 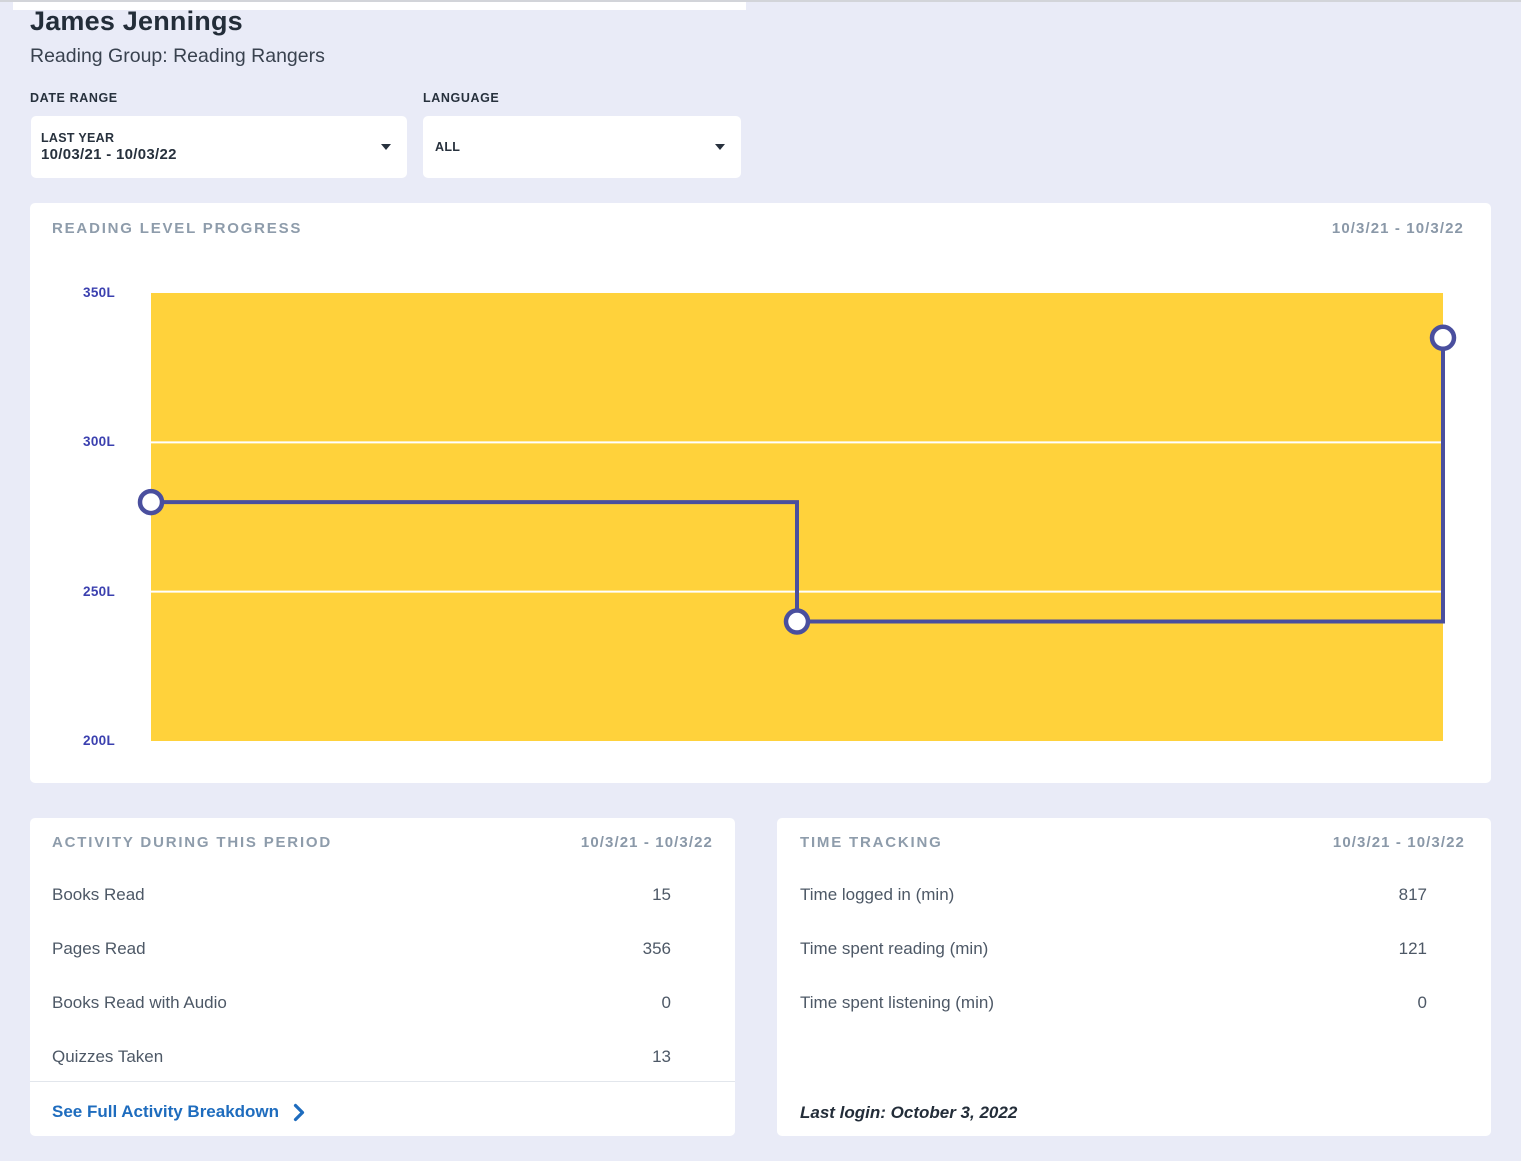 What do you see at coordinates (382, 1081) in the screenshot?
I see `card-divider` at bounding box center [382, 1081].